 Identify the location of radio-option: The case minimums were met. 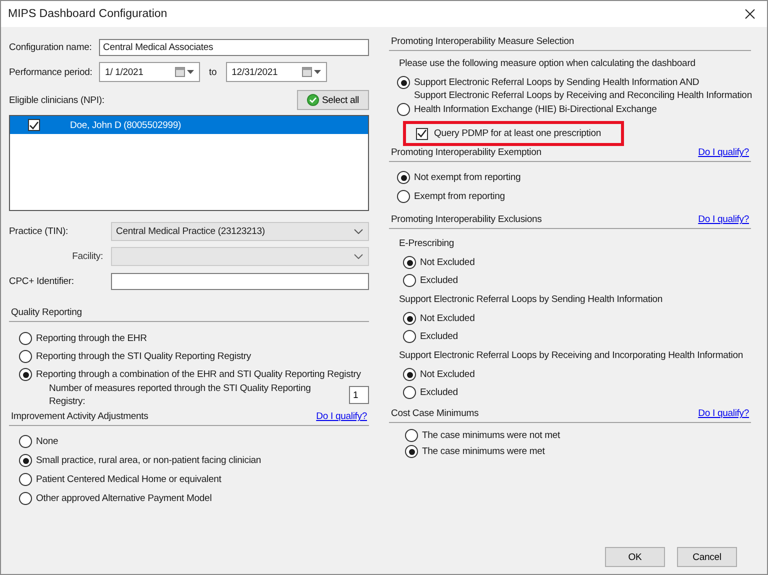
(581, 451).